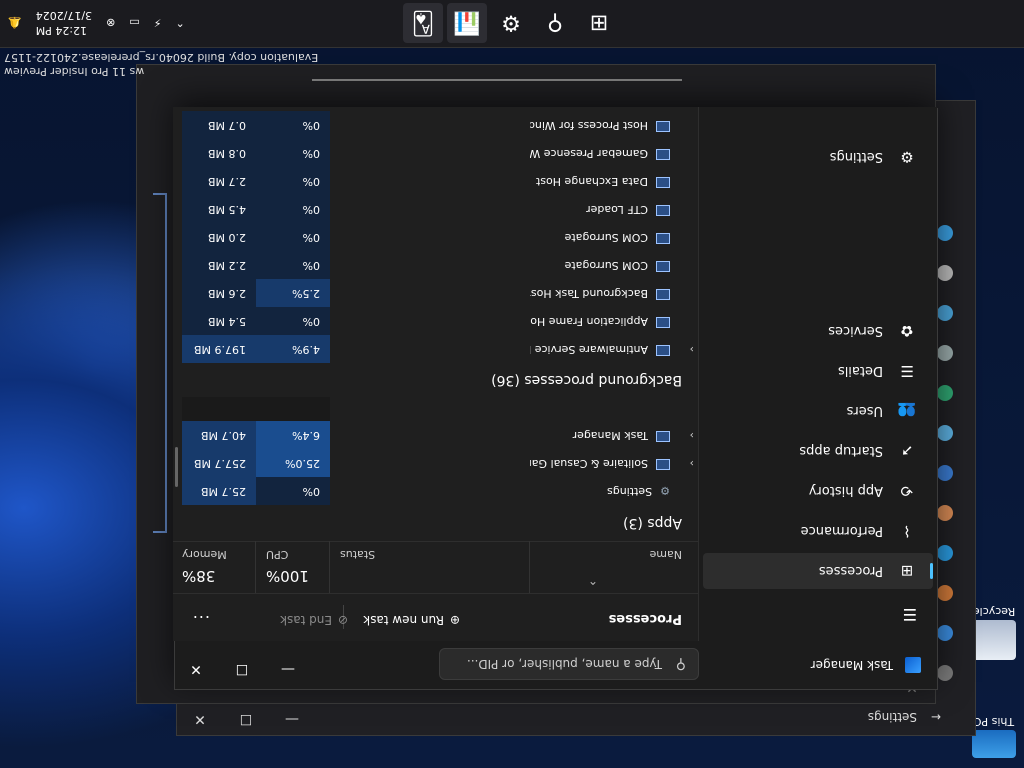  What do you see at coordinates (913, 665) in the screenshot?
I see `task-manager-app-icon` at bounding box center [913, 665].